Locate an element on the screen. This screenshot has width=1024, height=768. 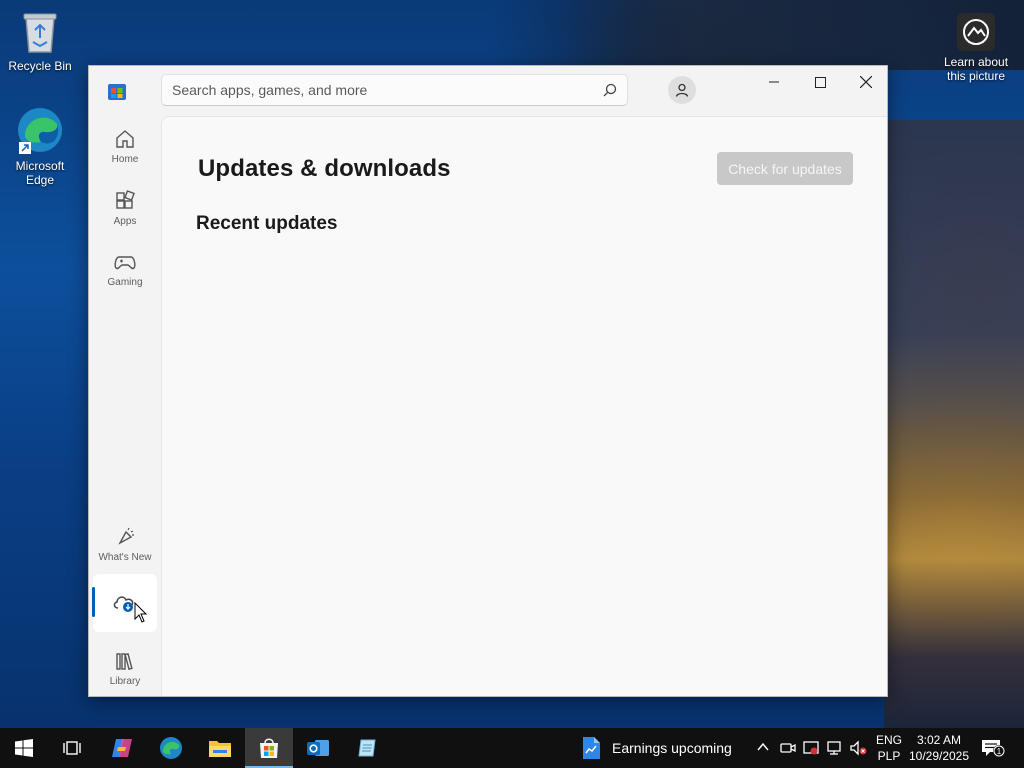
account-button is located at coordinates (682, 90).